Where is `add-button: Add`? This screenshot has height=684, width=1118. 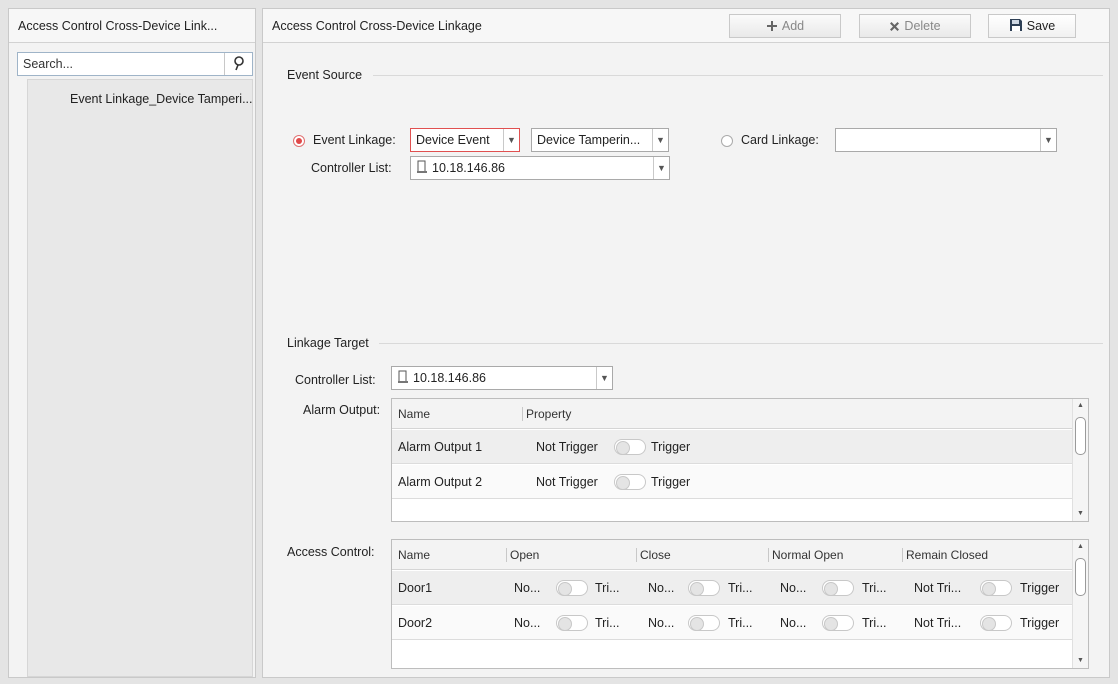 add-button: Add is located at coordinates (785, 26).